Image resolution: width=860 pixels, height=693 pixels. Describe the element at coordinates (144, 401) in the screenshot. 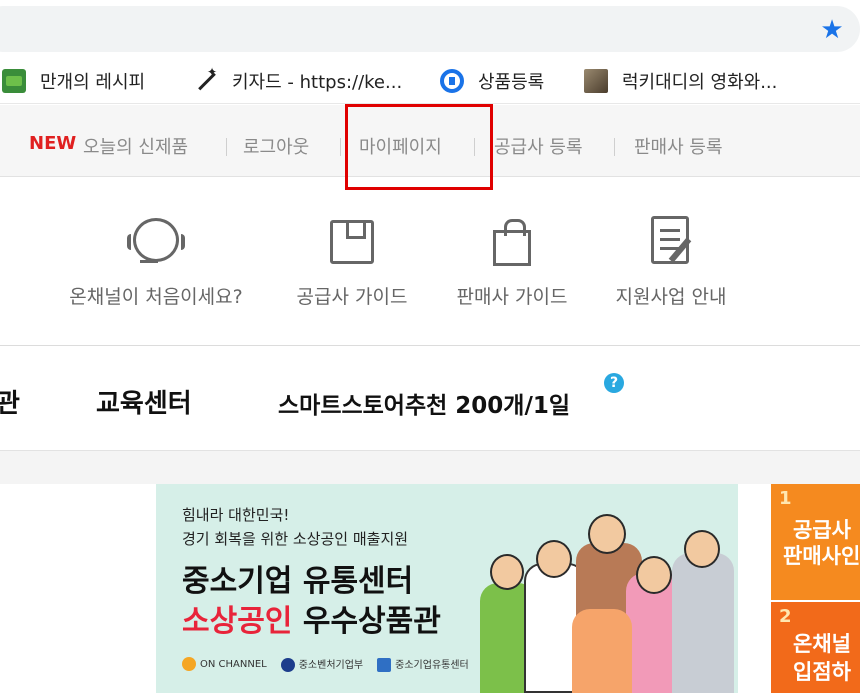

I see `main-nav-item-education: 교육센터` at that location.